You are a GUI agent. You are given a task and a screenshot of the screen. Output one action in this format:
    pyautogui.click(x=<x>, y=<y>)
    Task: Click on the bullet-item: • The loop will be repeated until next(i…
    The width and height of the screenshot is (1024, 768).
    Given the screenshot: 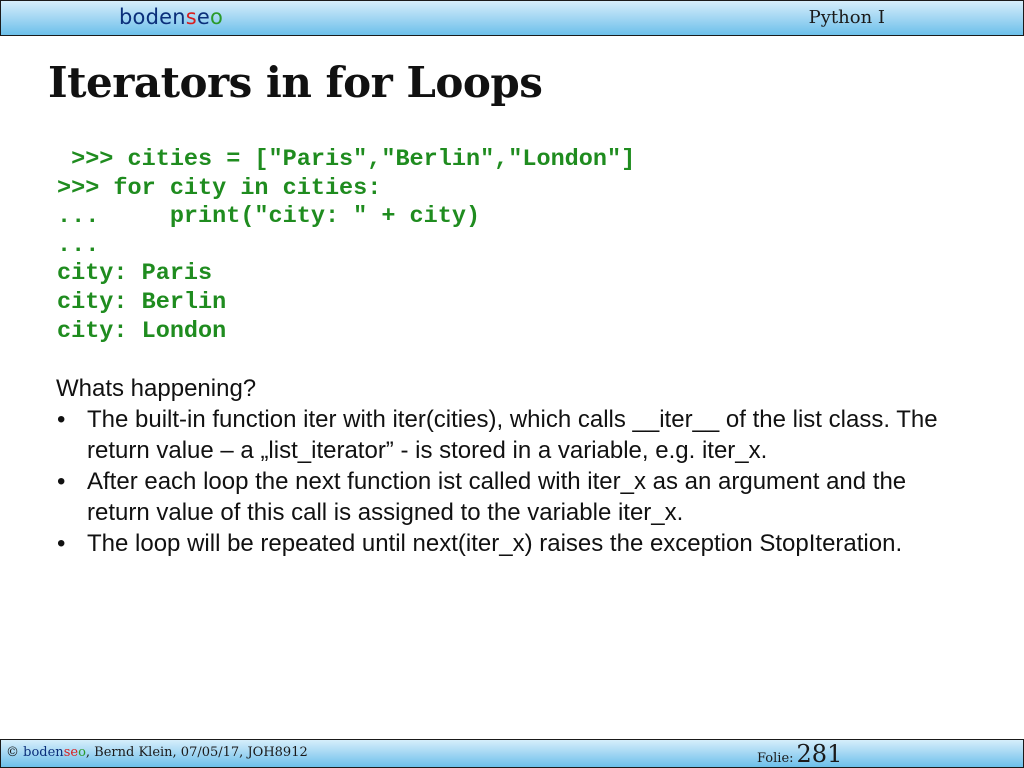 What is the action you would take?
    pyautogui.click(x=506, y=543)
    